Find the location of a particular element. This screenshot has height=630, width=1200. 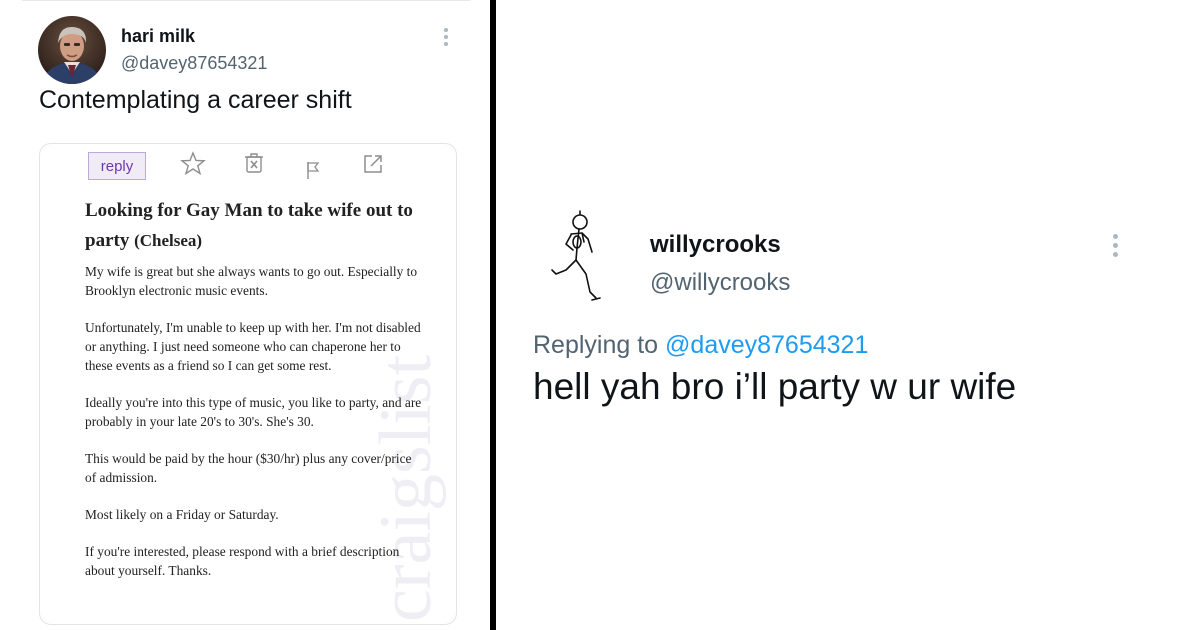

flag-icon is located at coordinates (314, 170).